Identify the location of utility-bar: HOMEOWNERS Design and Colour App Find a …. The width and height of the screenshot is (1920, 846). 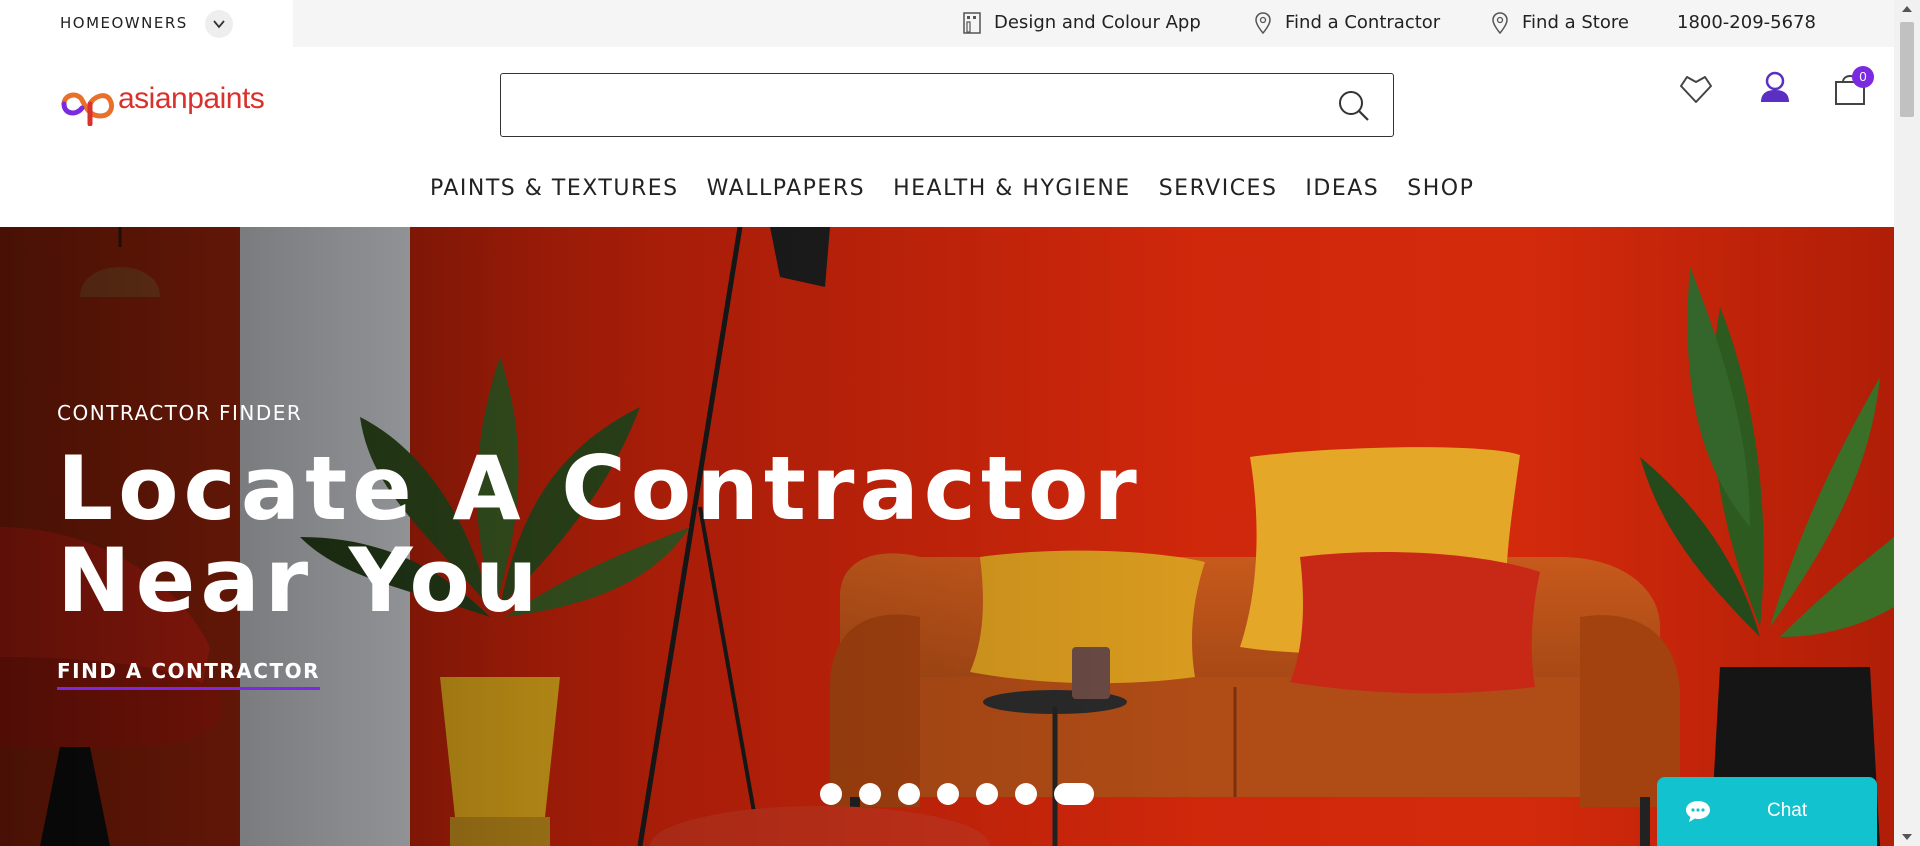
(947, 23).